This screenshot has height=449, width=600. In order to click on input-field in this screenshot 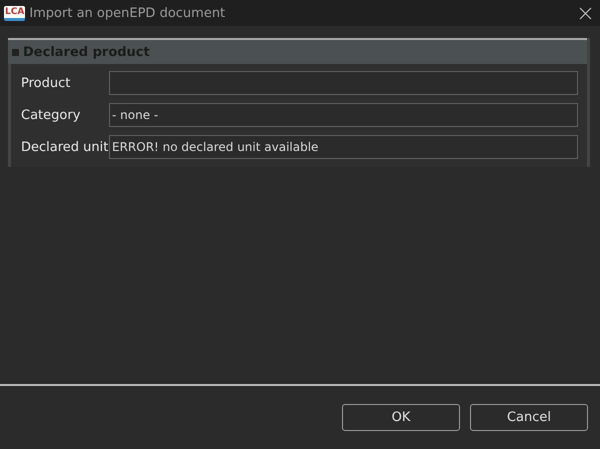, I will do `click(343, 83)`.